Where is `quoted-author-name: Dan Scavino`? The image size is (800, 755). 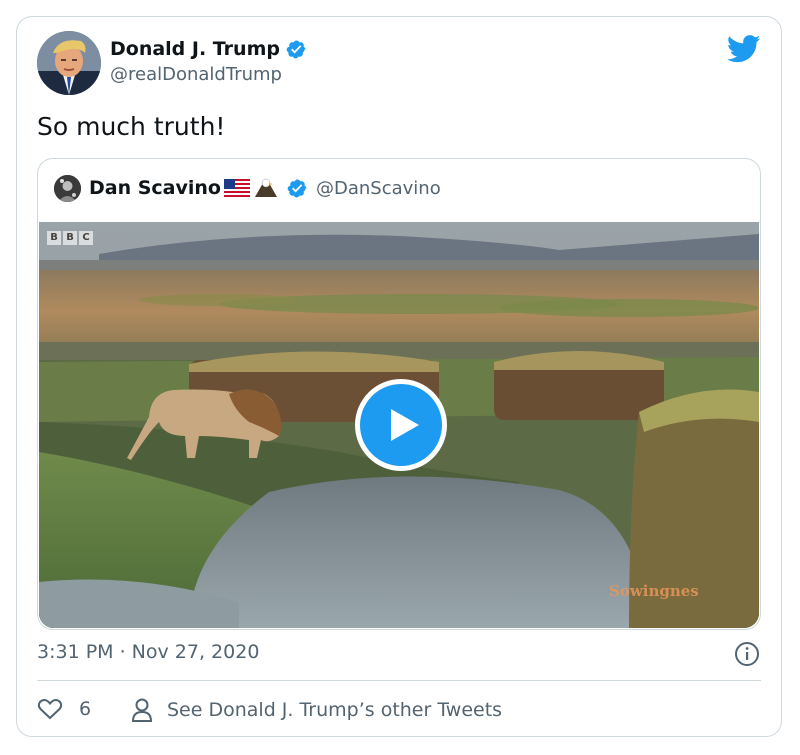
quoted-author-name: Dan Scavino is located at coordinates (155, 188).